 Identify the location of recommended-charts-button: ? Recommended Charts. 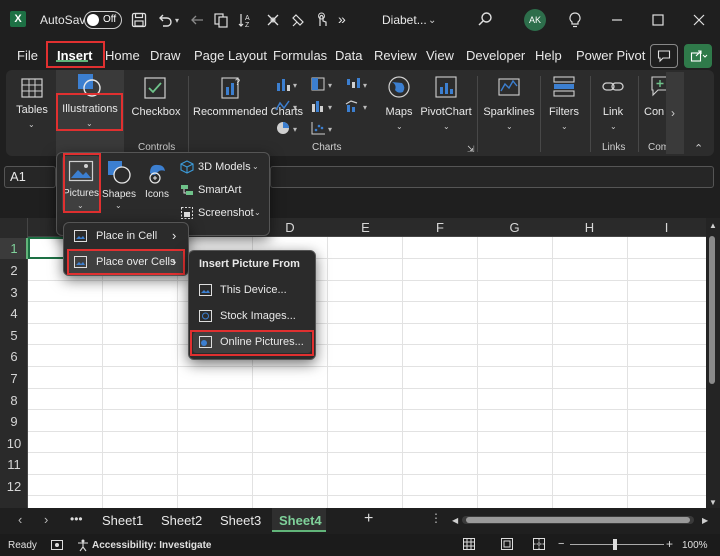
(248, 103).